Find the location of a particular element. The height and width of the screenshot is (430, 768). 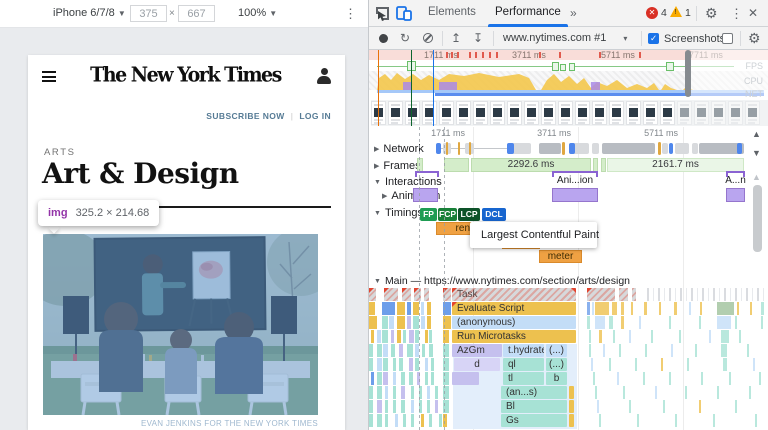

device-toolbar-more-icon: ⋮ is located at coordinates (350, 14).